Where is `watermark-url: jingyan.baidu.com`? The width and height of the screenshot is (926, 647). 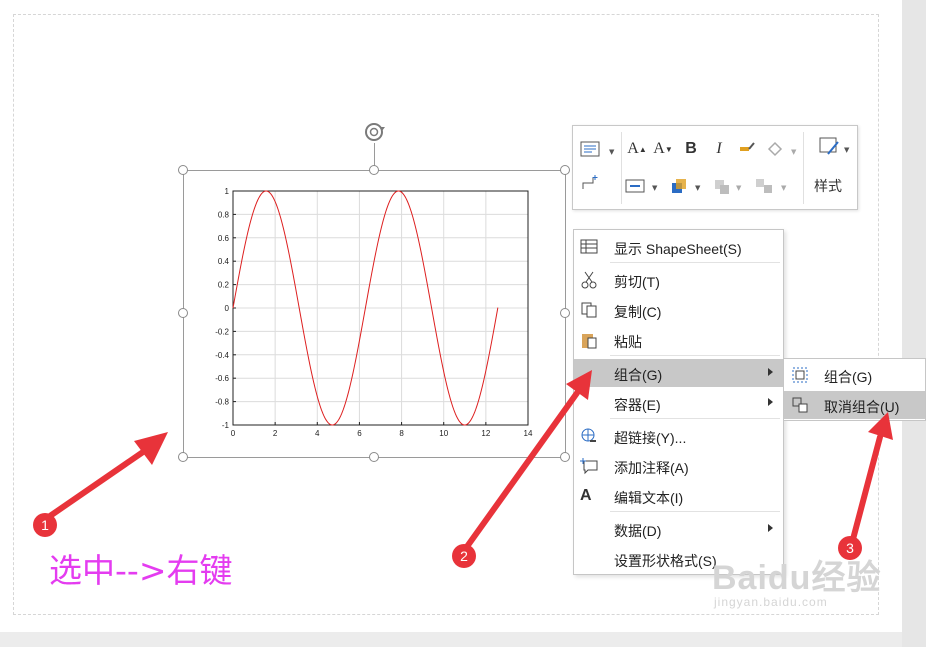 watermark-url: jingyan.baidu.com is located at coordinates (771, 602).